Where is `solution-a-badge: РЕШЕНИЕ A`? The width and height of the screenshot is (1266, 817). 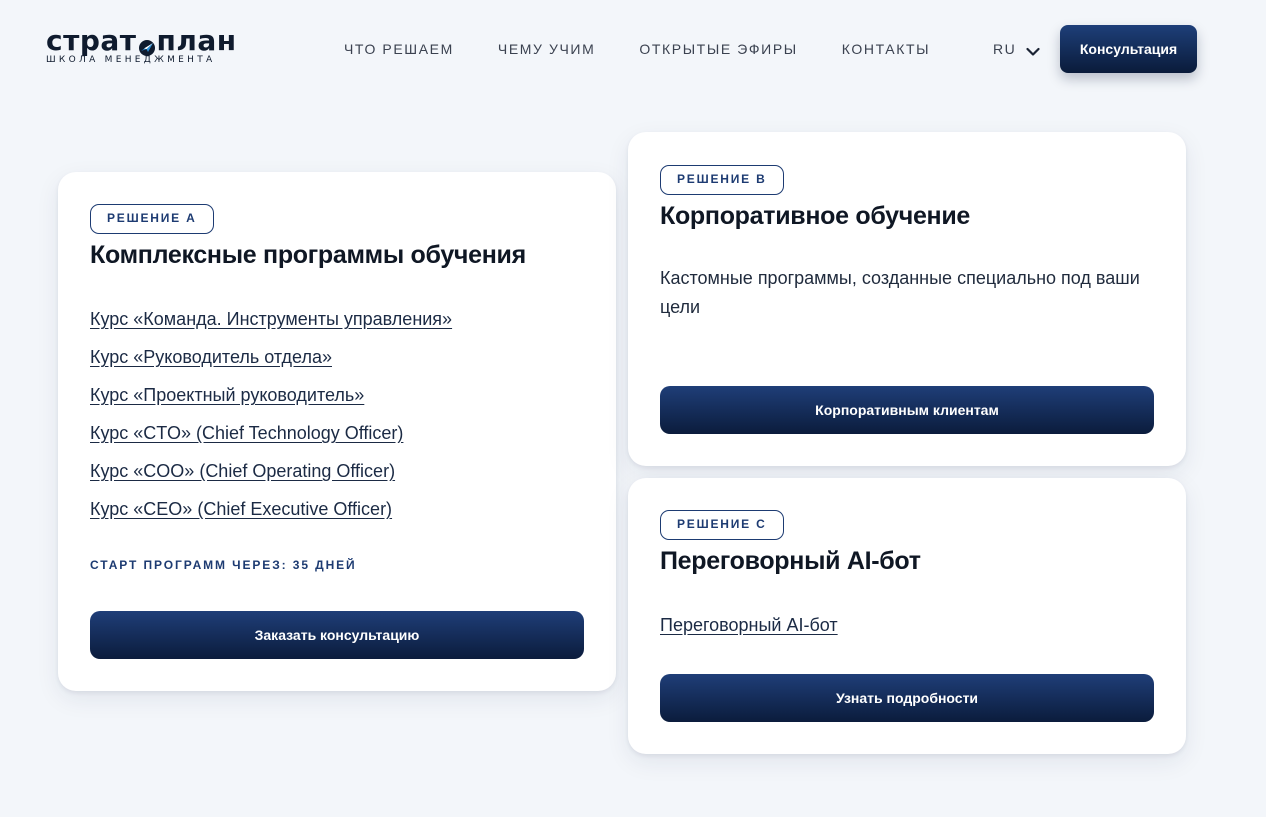
solution-a-badge: РЕШЕНИЕ A is located at coordinates (152, 219).